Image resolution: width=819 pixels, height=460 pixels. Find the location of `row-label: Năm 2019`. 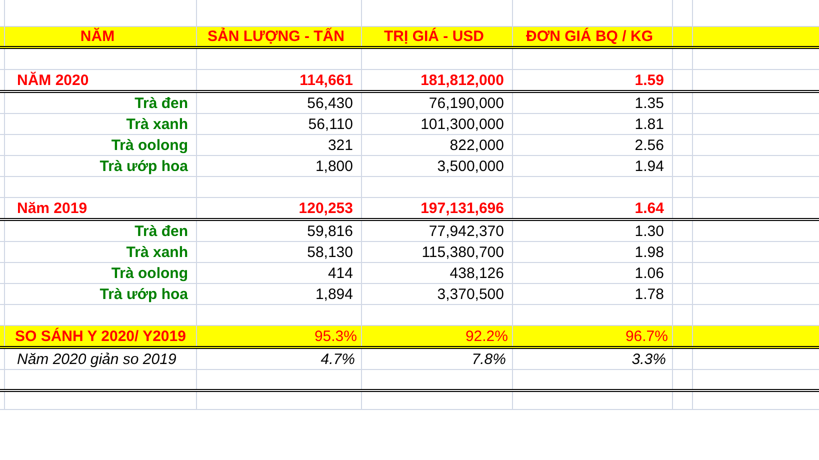

row-label: Năm 2019 is located at coordinates (101, 208).